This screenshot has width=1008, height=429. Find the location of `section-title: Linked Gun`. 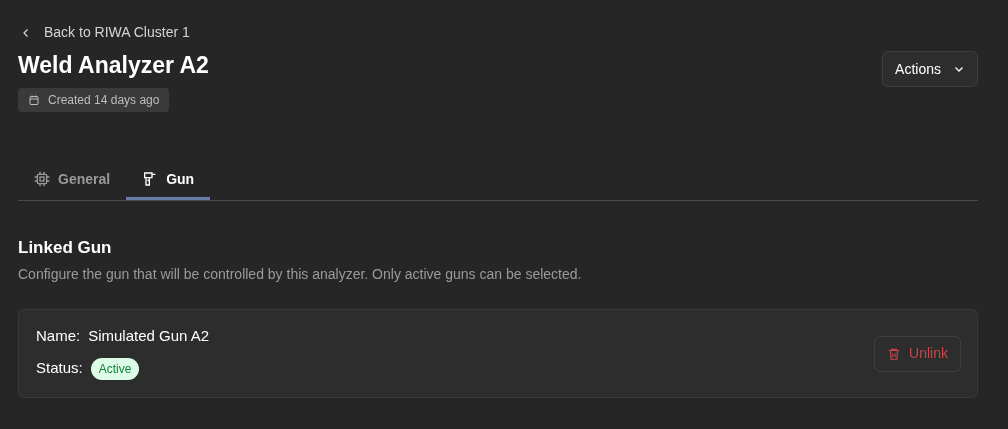

section-title: Linked Gun is located at coordinates (65, 247).